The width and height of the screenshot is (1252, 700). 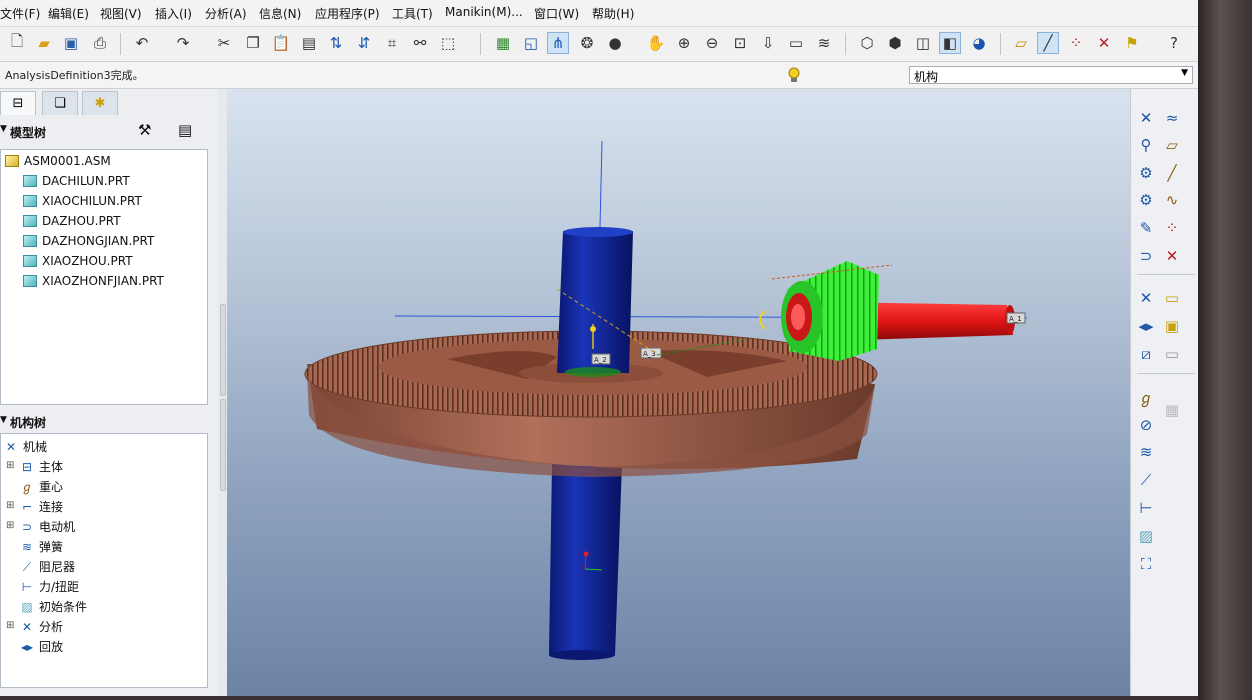 I want to click on servo-motor-icon: ✕, so click(x=1146, y=118).